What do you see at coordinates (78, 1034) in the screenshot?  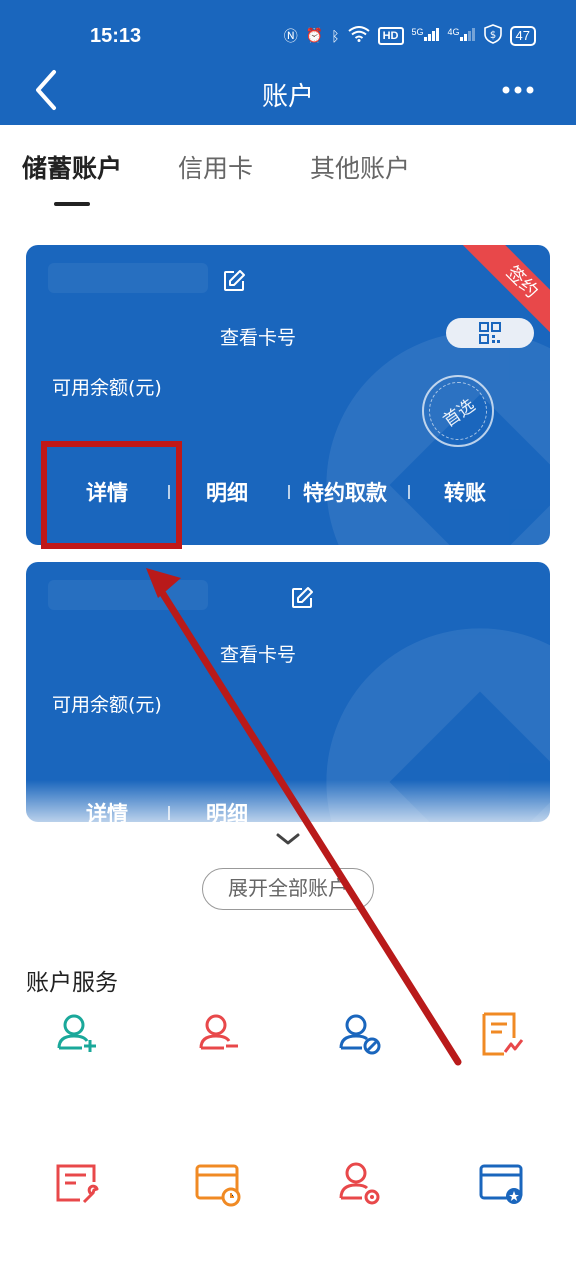 I see `add-user-icon` at bounding box center [78, 1034].